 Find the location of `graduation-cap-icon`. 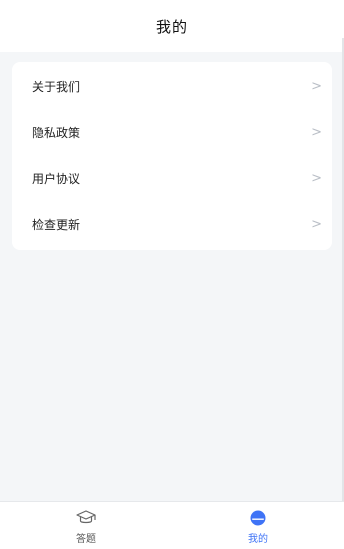

graduation-cap-icon is located at coordinates (86, 516).